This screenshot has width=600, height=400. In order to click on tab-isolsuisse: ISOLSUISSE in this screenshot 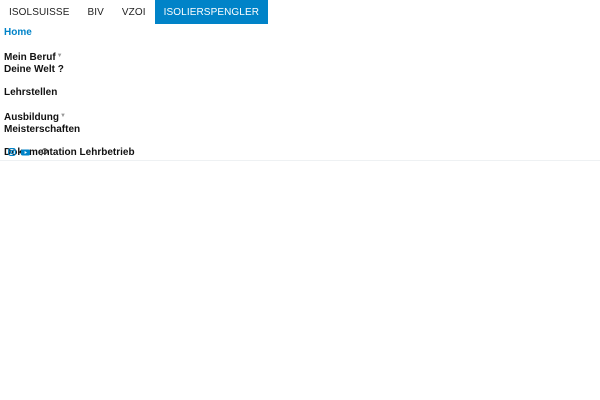, I will do `click(39, 12)`.